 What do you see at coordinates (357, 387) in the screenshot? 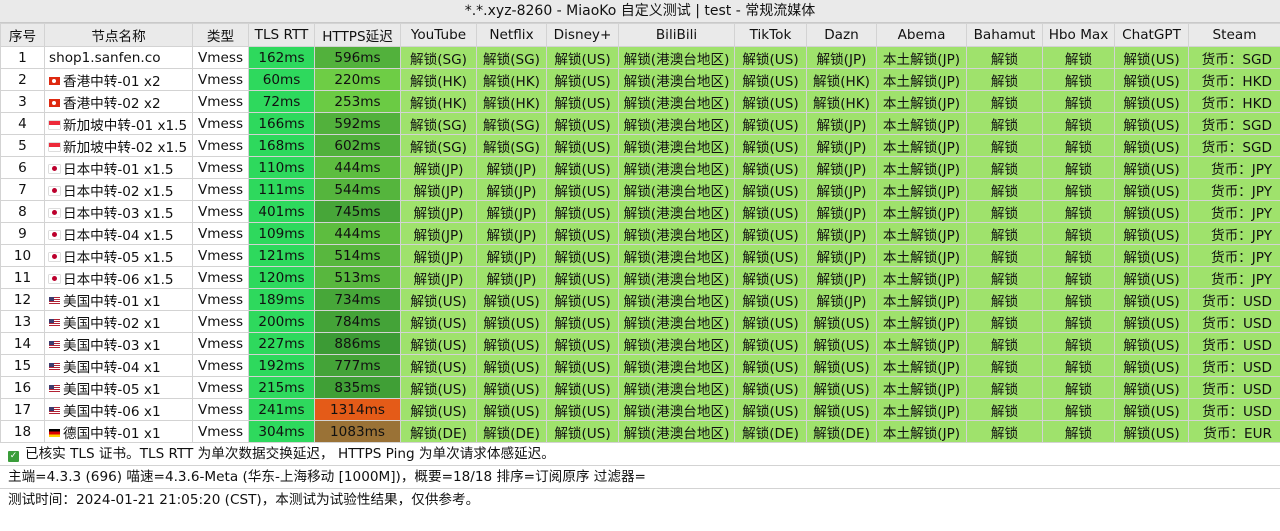
I see `https-latency-cell: 835ms` at bounding box center [357, 387].